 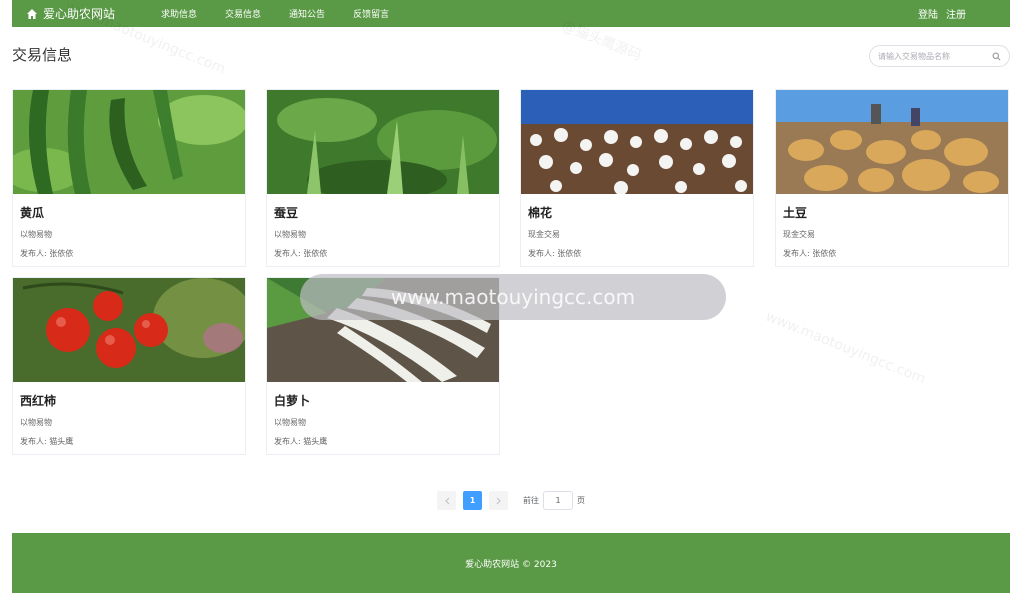 I want to click on nav-item-trade-info: 交易信息, so click(x=243, y=13).